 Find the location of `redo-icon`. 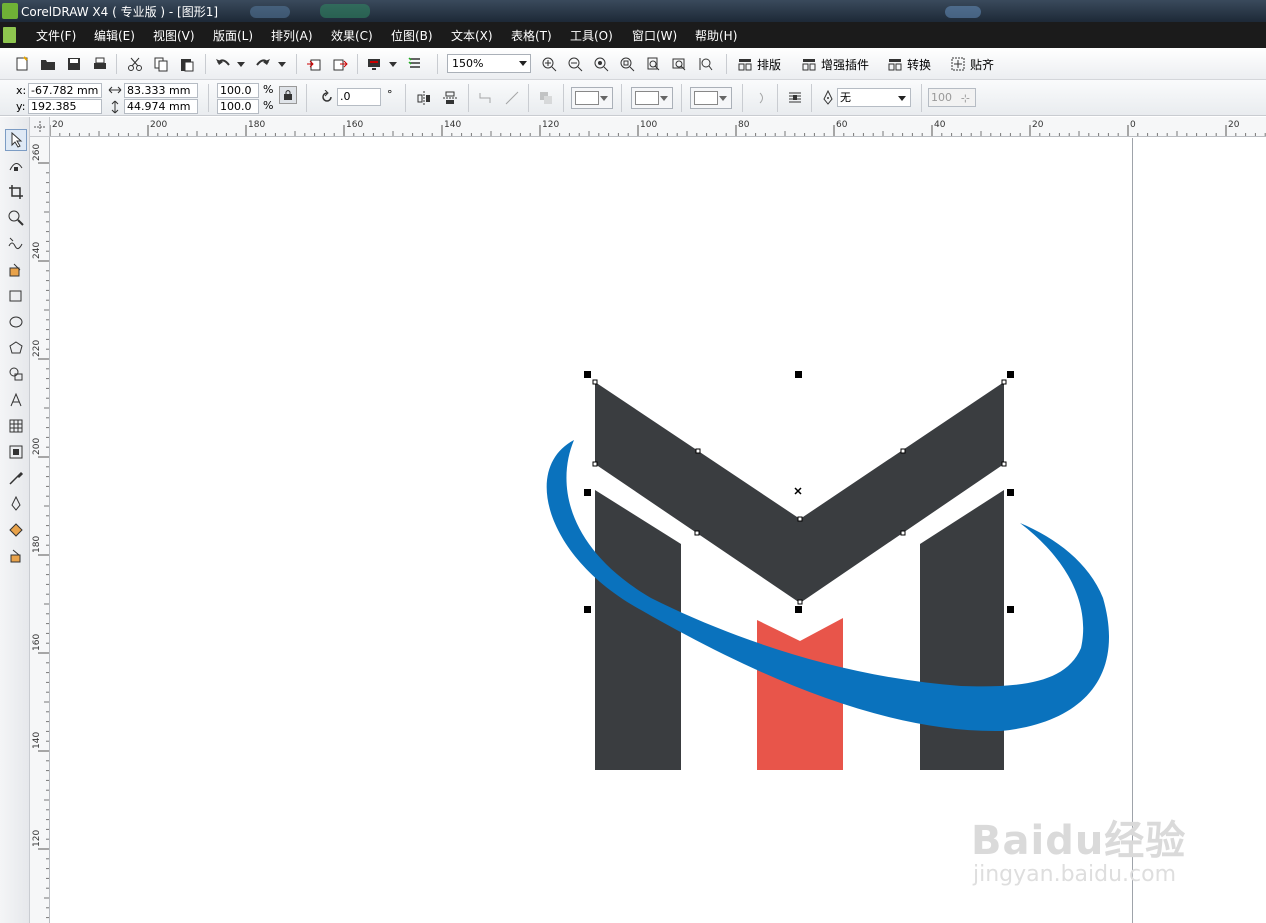

redo-icon is located at coordinates (263, 64).